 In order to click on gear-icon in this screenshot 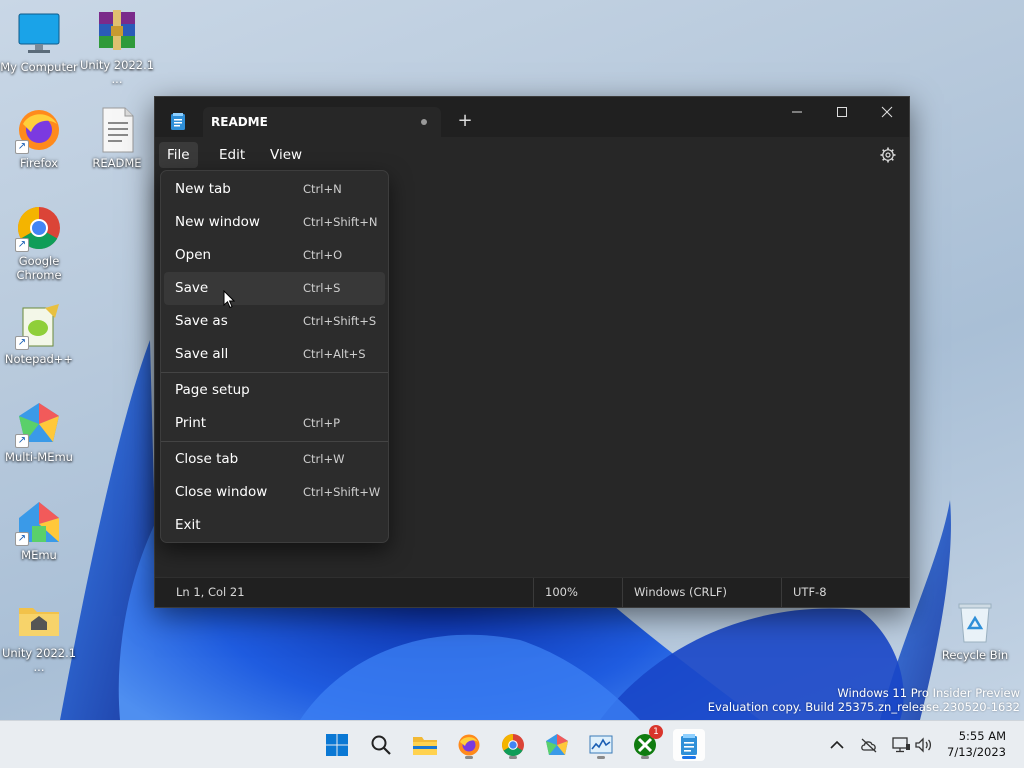, I will do `click(888, 155)`.